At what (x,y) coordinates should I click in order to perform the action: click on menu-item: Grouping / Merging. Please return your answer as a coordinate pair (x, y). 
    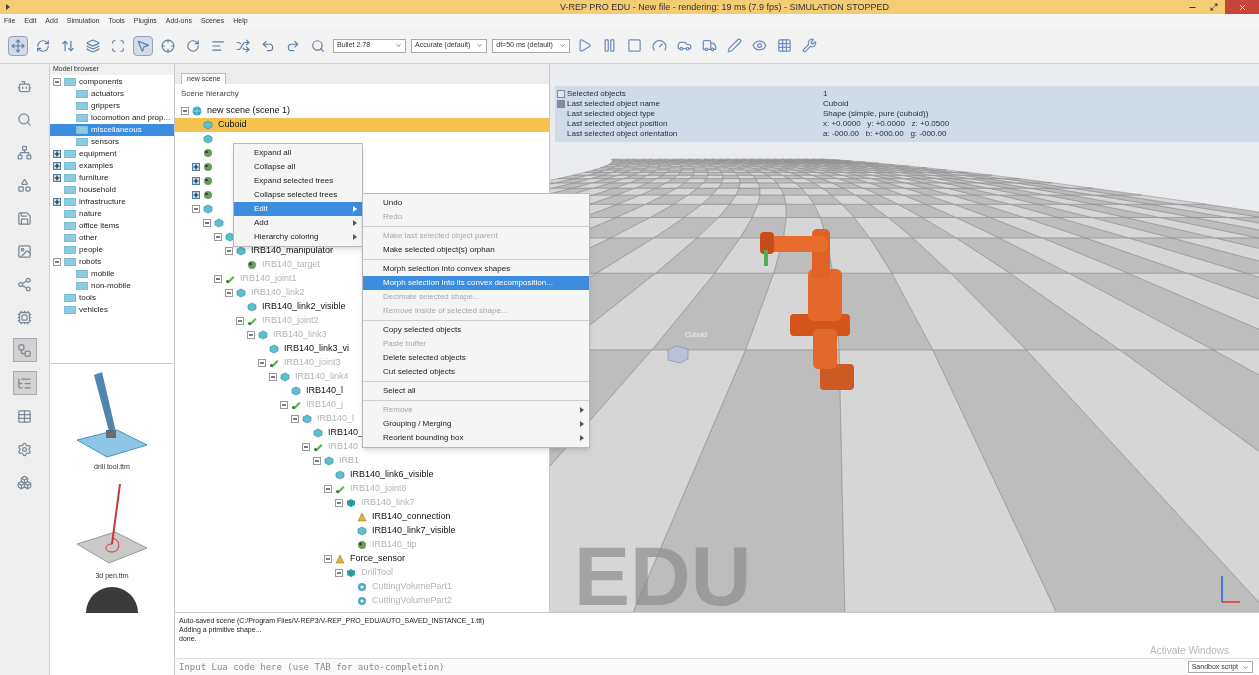
    Looking at the image, I should click on (476, 424).